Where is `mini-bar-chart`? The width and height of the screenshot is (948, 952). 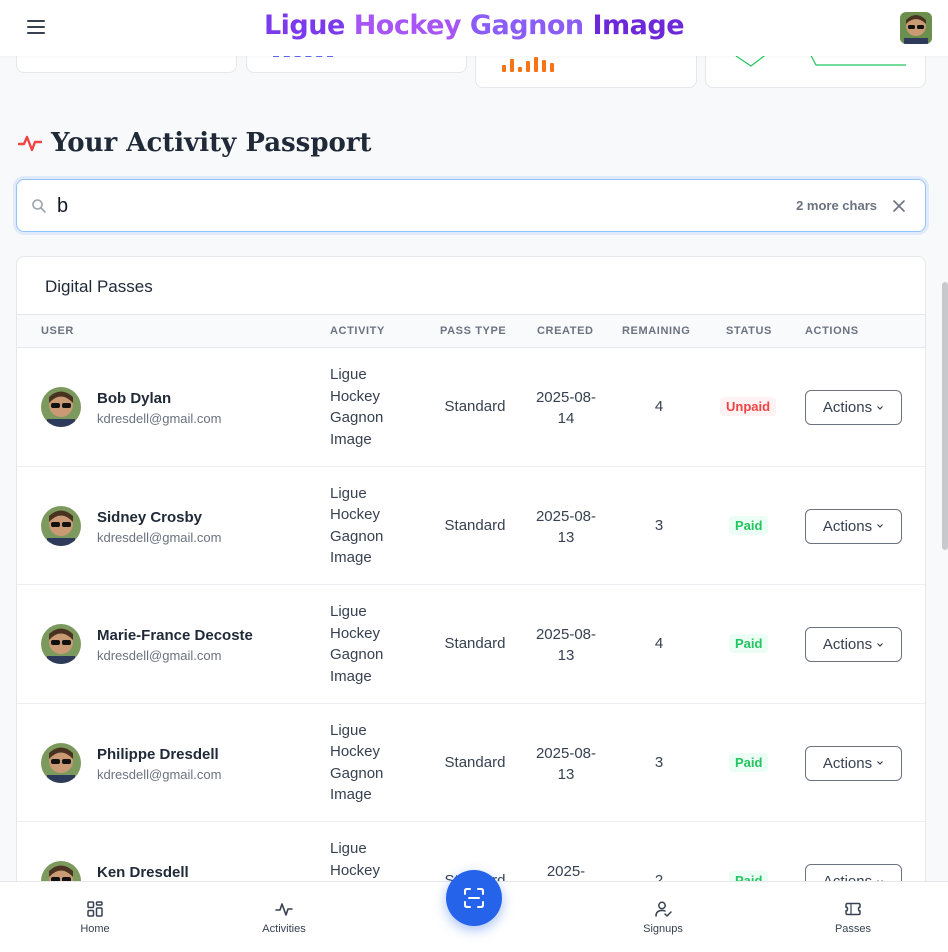 mini-bar-chart is located at coordinates (528, 64).